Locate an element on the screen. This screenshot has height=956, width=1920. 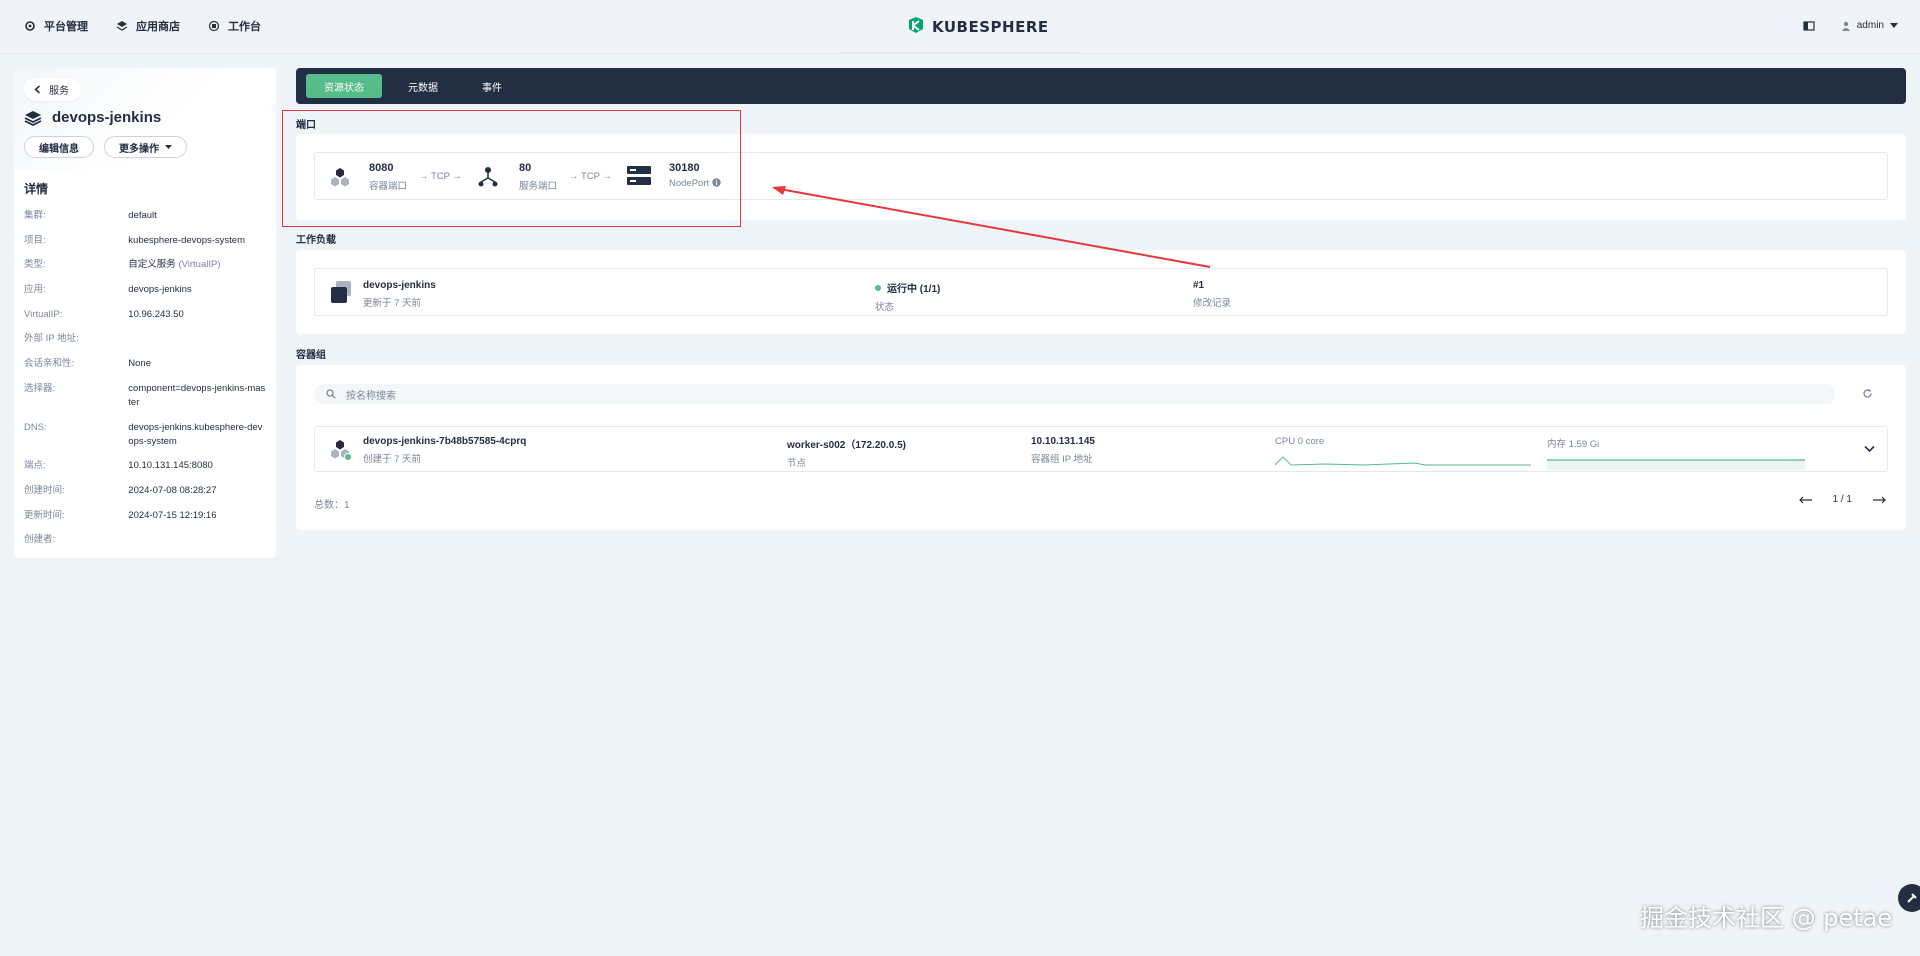
chevron-left-icon is located at coordinates (37, 89).